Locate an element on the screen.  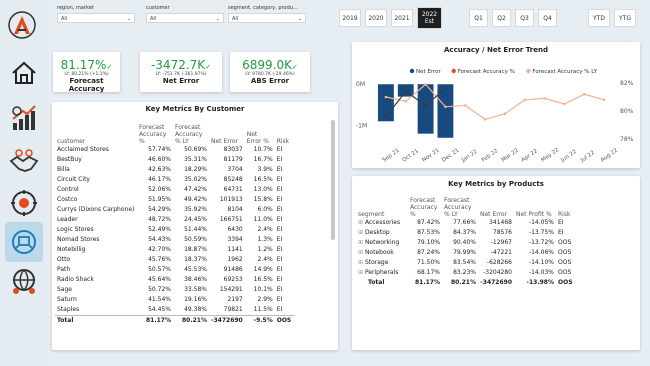
ytg-button: YTG is located at coordinates (625, 18).